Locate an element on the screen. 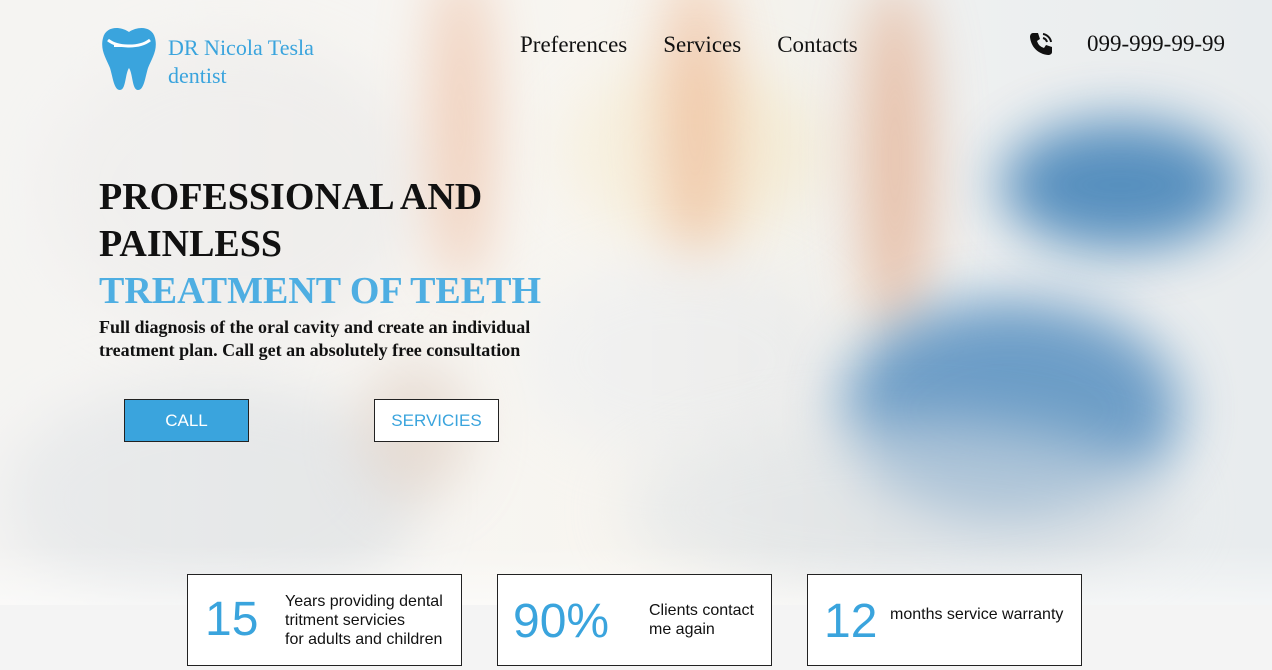 Image resolution: width=1272 pixels, height=670 pixels. stat-label: months service warranty is located at coordinates (976, 614).